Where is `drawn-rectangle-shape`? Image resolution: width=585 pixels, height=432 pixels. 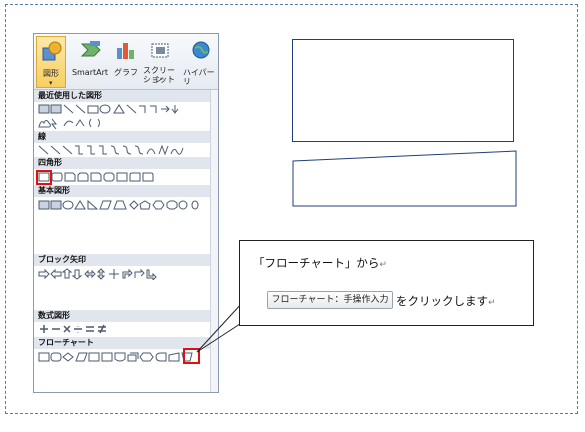
drawn-rectangle-shape is located at coordinates (403, 90).